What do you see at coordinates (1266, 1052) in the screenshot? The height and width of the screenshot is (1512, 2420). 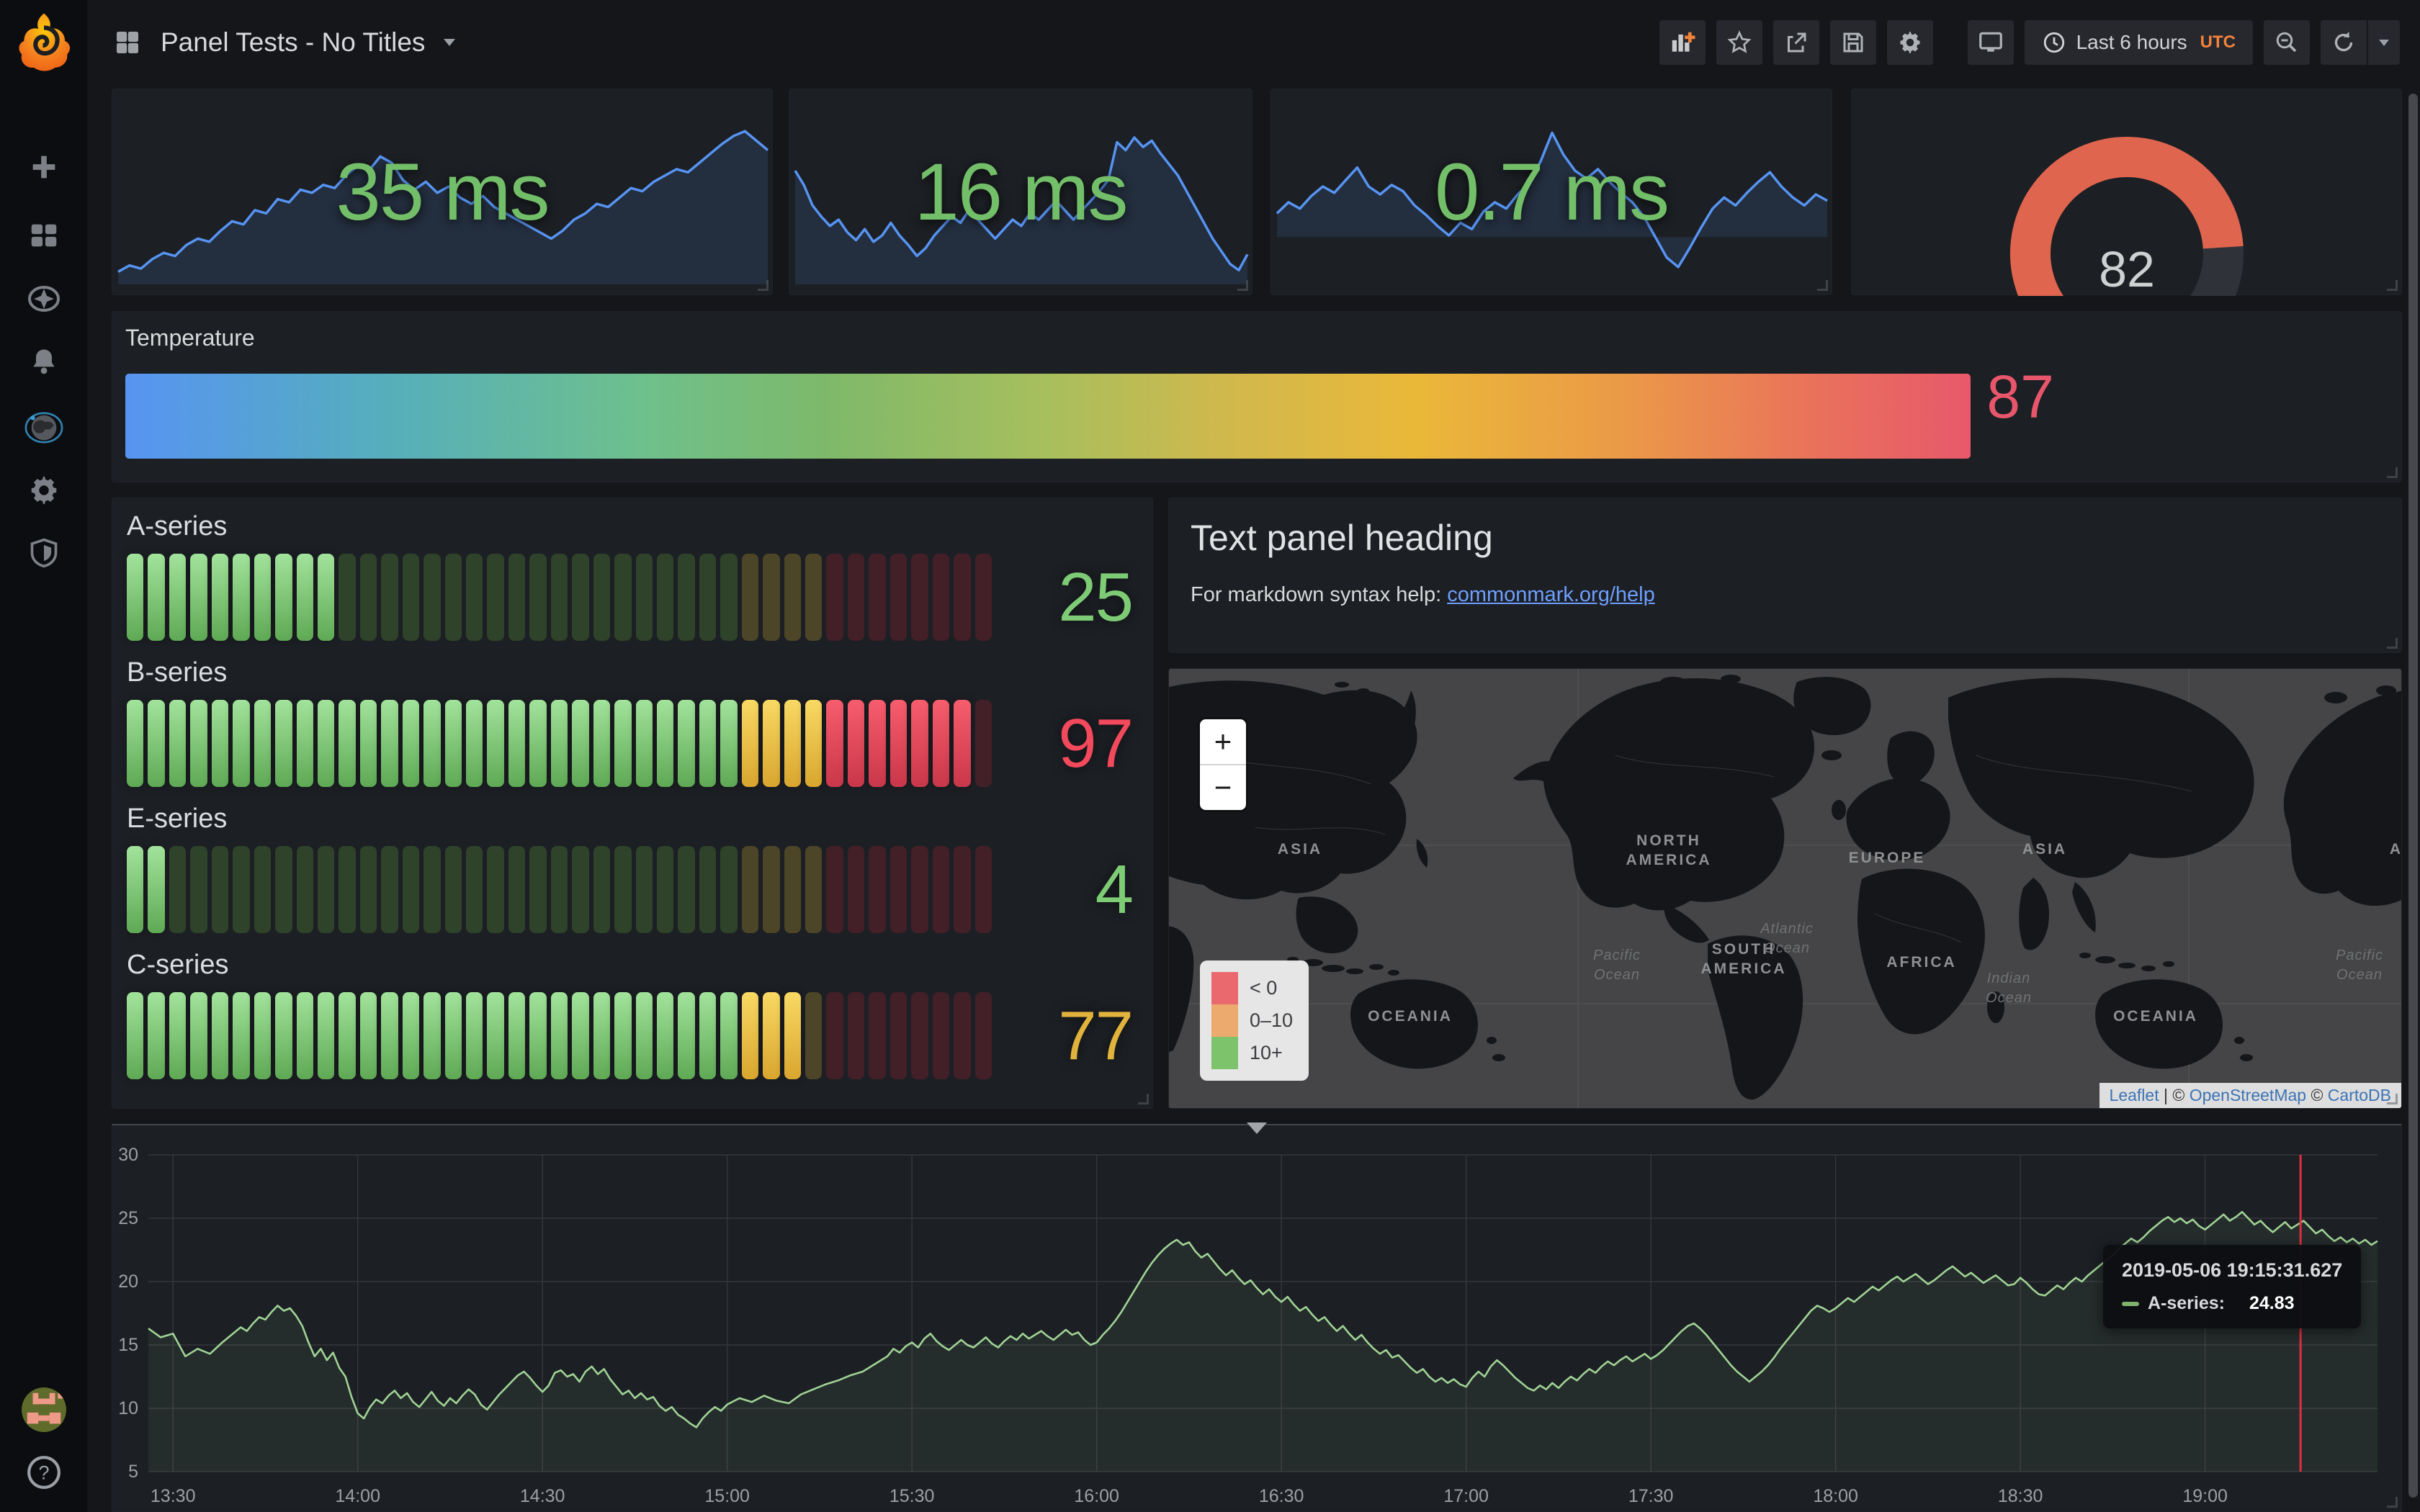 I see `legend-label: 10+` at bounding box center [1266, 1052].